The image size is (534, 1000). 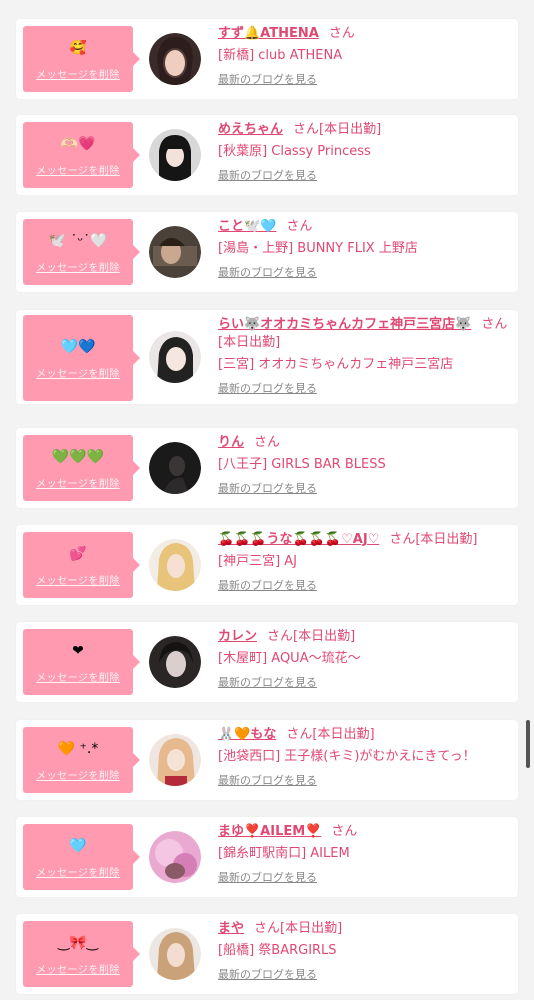 What do you see at coordinates (280, 55) in the screenshot?
I see `shop-text: [新橋] club ATHENA` at bounding box center [280, 55].